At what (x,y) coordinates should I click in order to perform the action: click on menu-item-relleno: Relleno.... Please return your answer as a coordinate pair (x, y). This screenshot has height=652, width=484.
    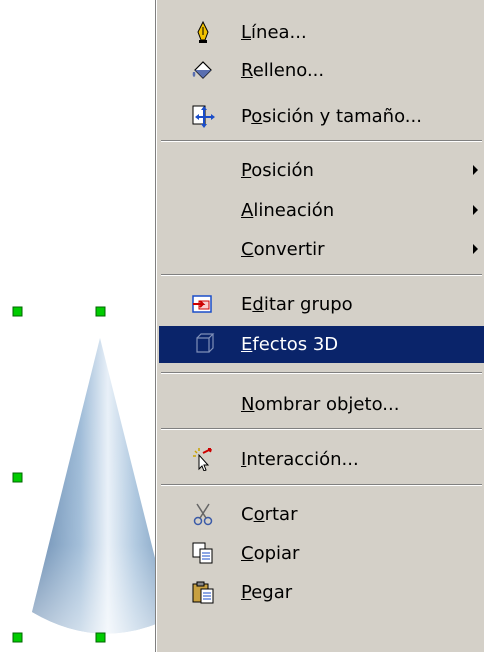
    Looking at the image, I should click on (321, 70).